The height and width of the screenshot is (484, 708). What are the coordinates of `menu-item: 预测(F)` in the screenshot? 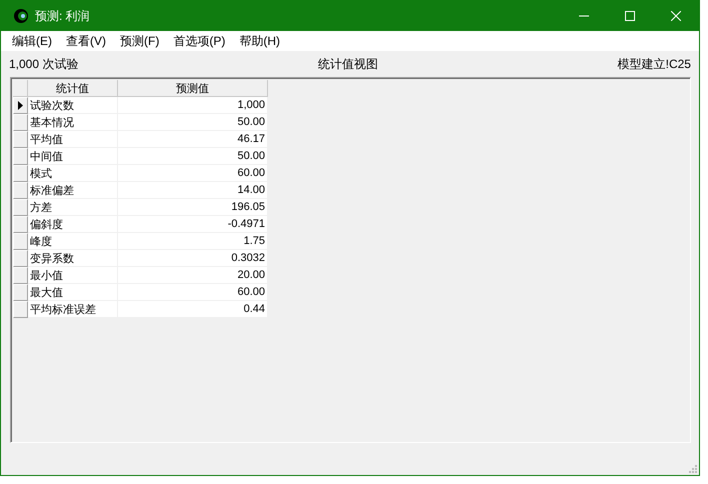 It's located at (139, 41).